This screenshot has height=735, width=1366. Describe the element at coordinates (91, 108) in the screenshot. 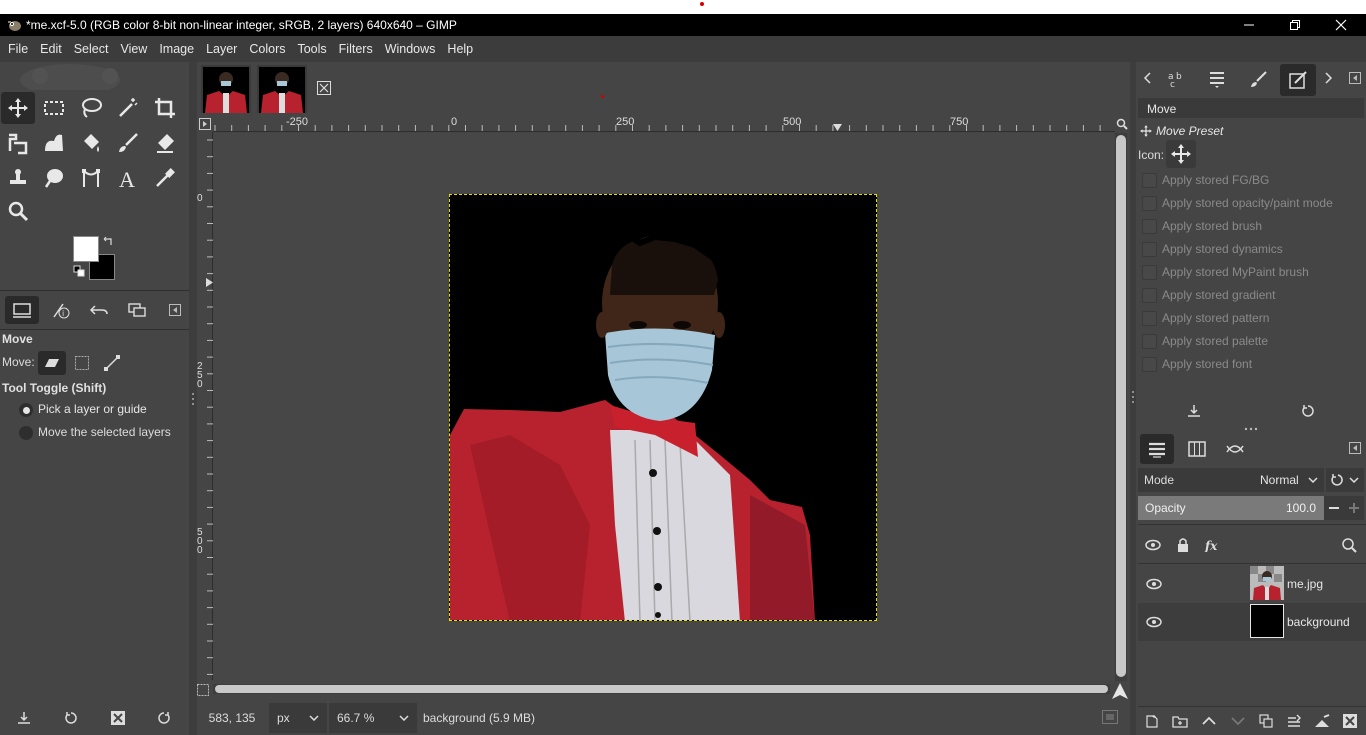

I see `free-select-tool` at that location.